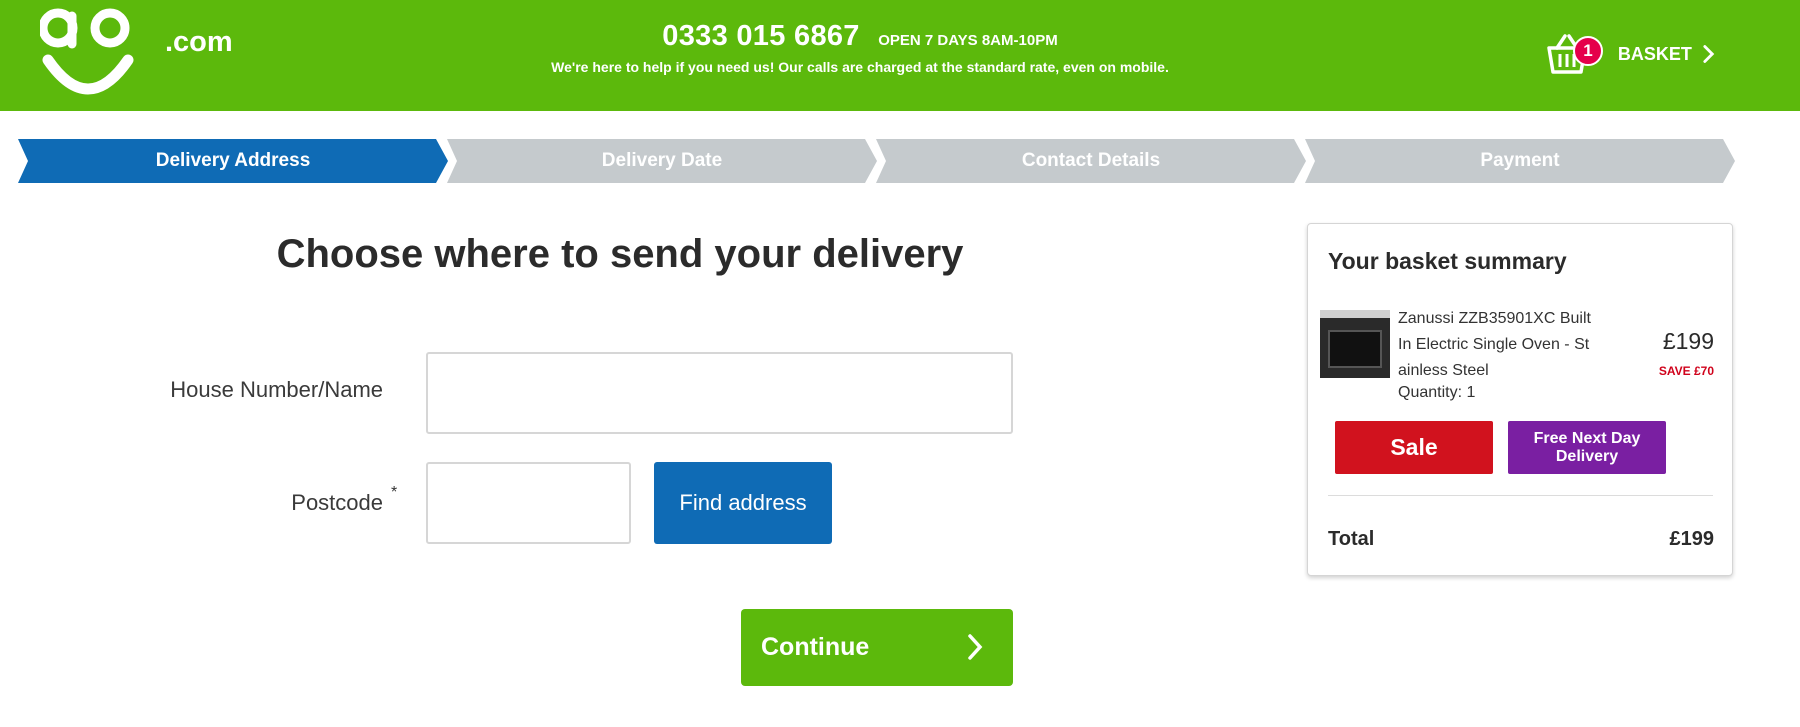 This screenshot has width=1800, height=727. What do you see at coordinates (337, 502) in the screenshot?
I see `postcode-label: Postcode` at bounding box center [337, 502].